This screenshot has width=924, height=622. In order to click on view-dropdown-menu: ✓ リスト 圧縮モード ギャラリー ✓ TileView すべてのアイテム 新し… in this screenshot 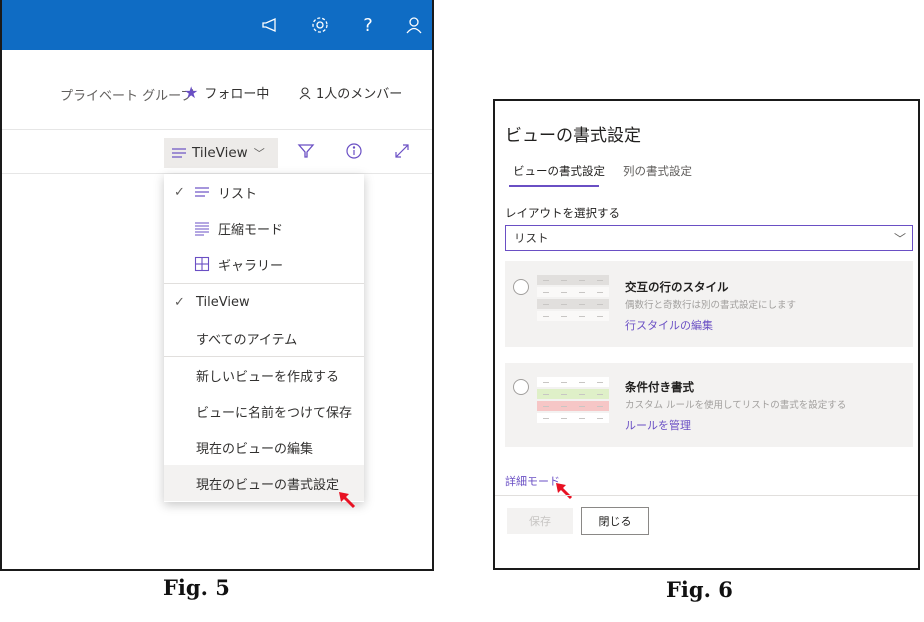, I will do `click(264, 338)`.